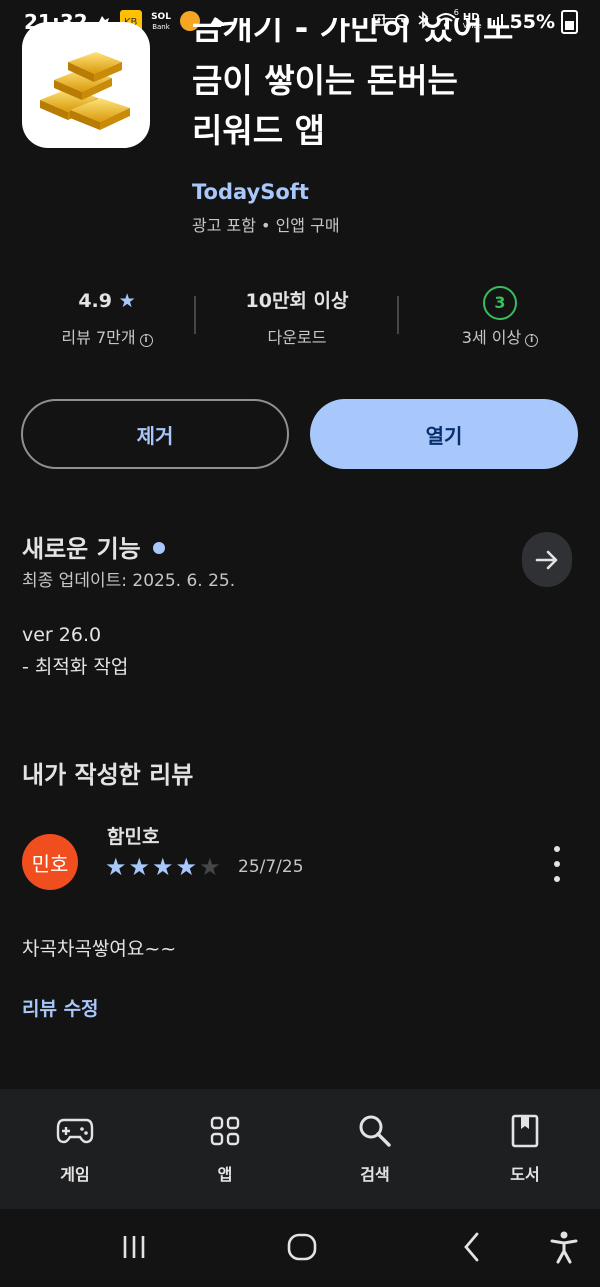 Image resolution: width=600 pixels, height=1287 pixels. I want to click on back-icon, so click(471, 1247).